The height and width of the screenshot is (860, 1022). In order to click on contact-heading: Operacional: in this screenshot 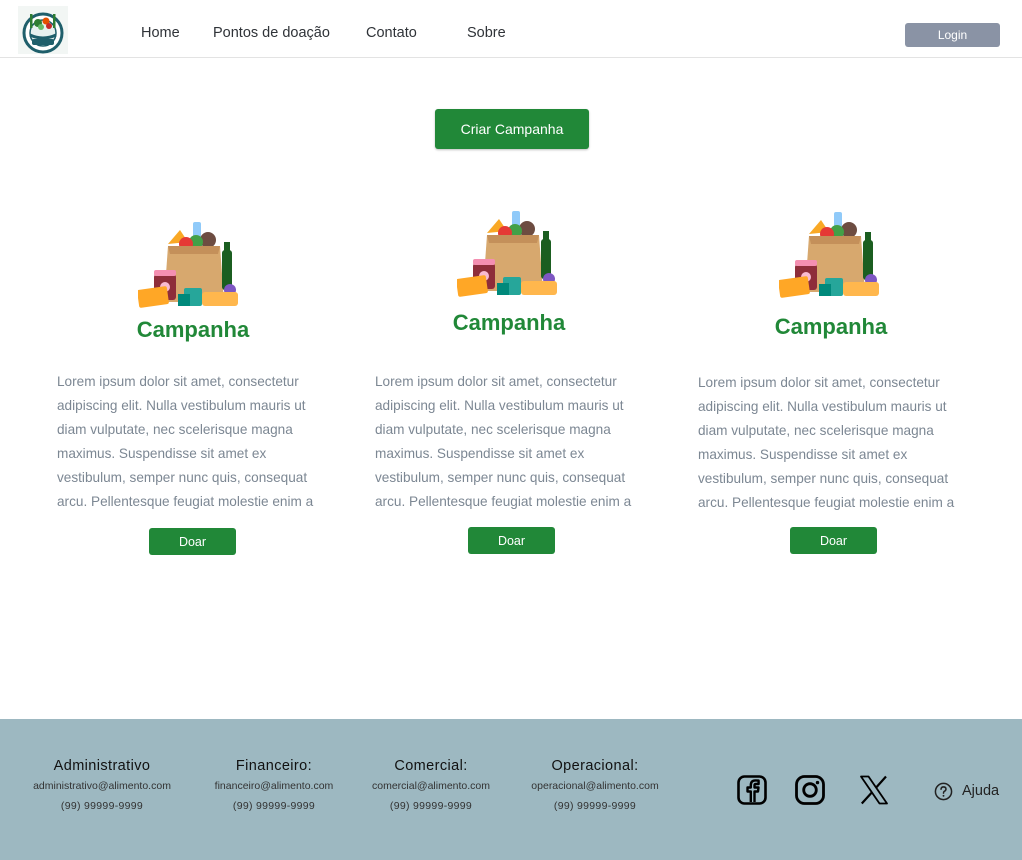, I will do `click(595, 766)`.